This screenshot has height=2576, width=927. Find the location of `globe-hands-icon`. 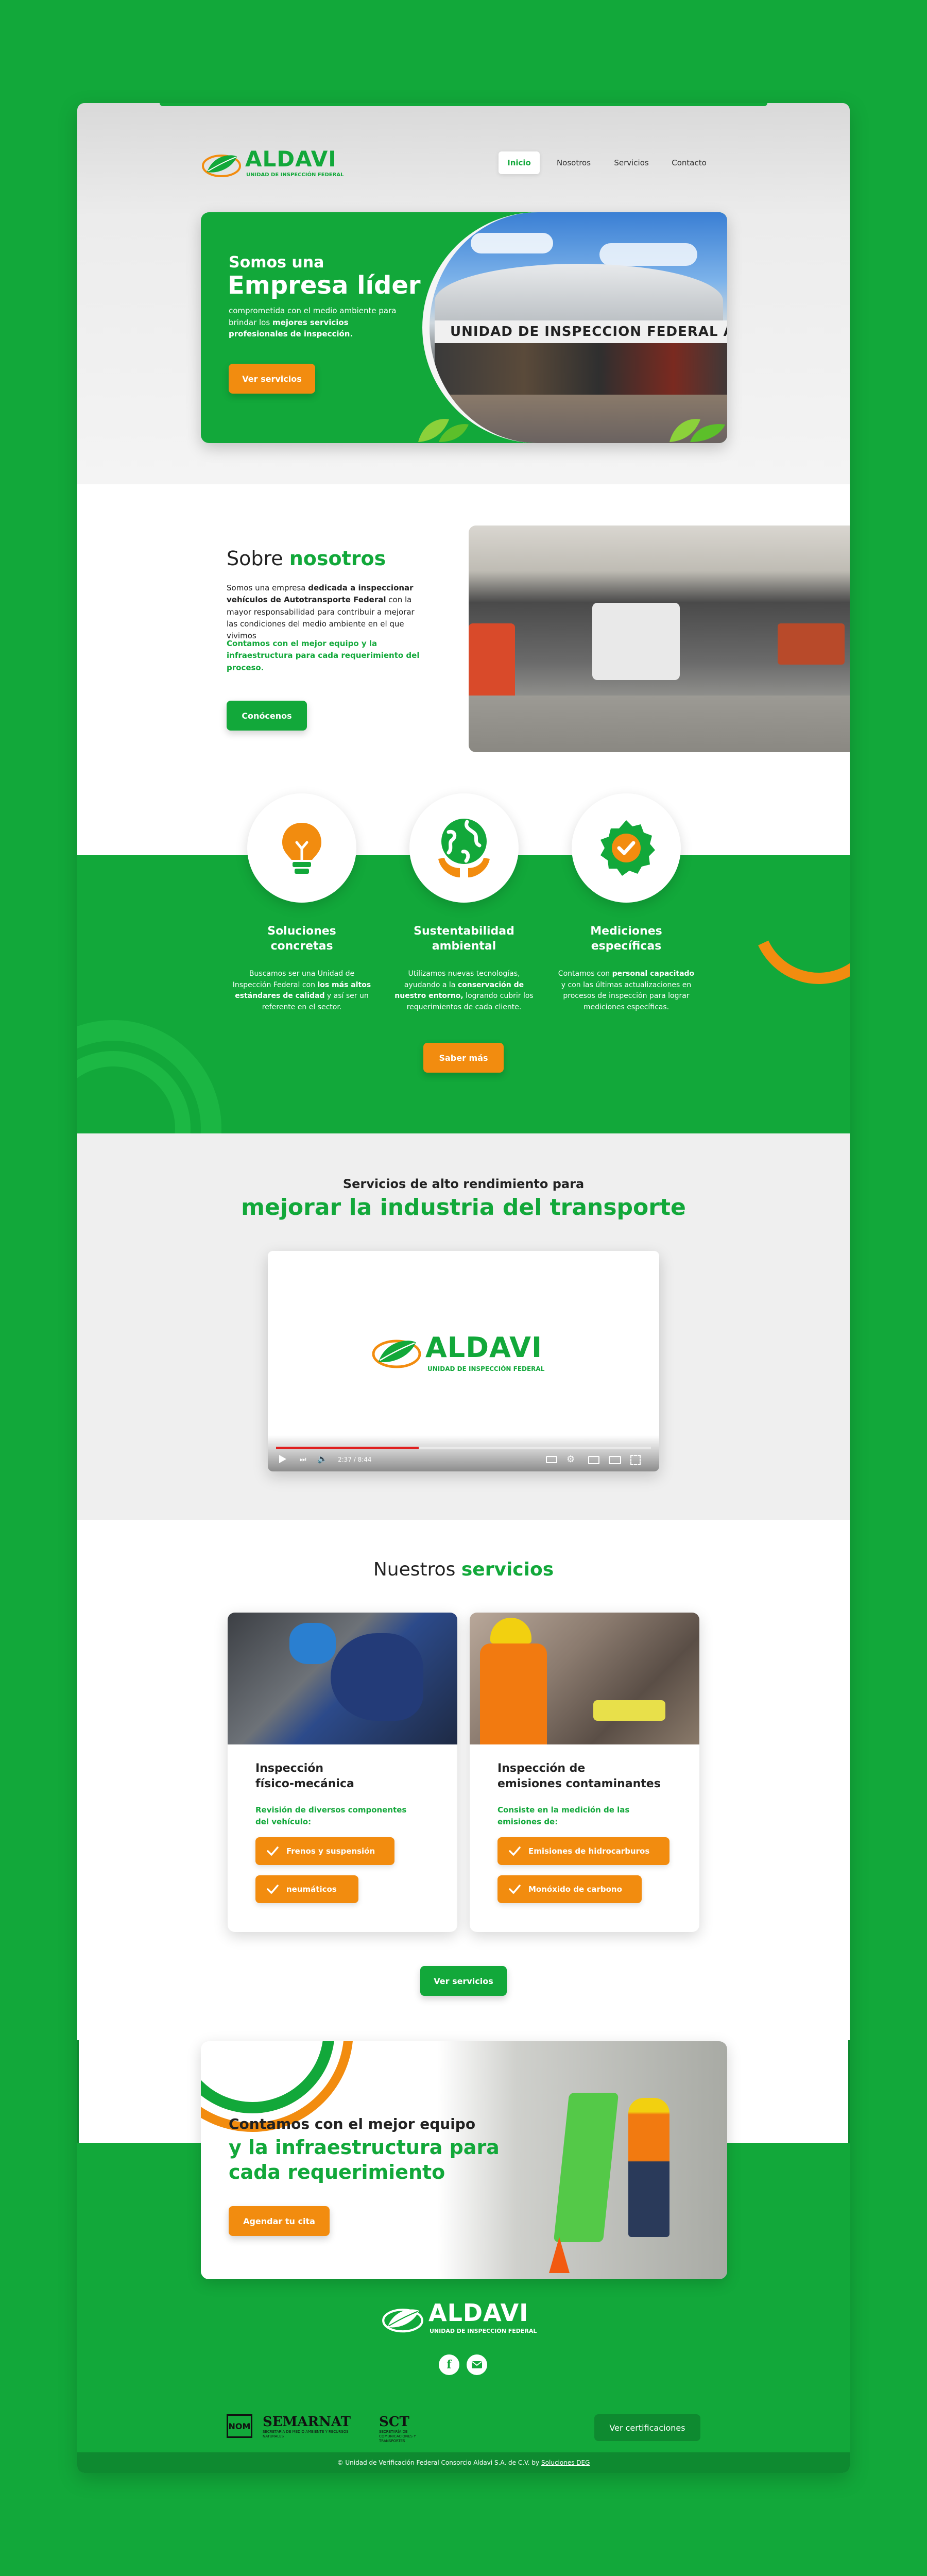

globe-hands-icon is located at coordinates (464, 848).